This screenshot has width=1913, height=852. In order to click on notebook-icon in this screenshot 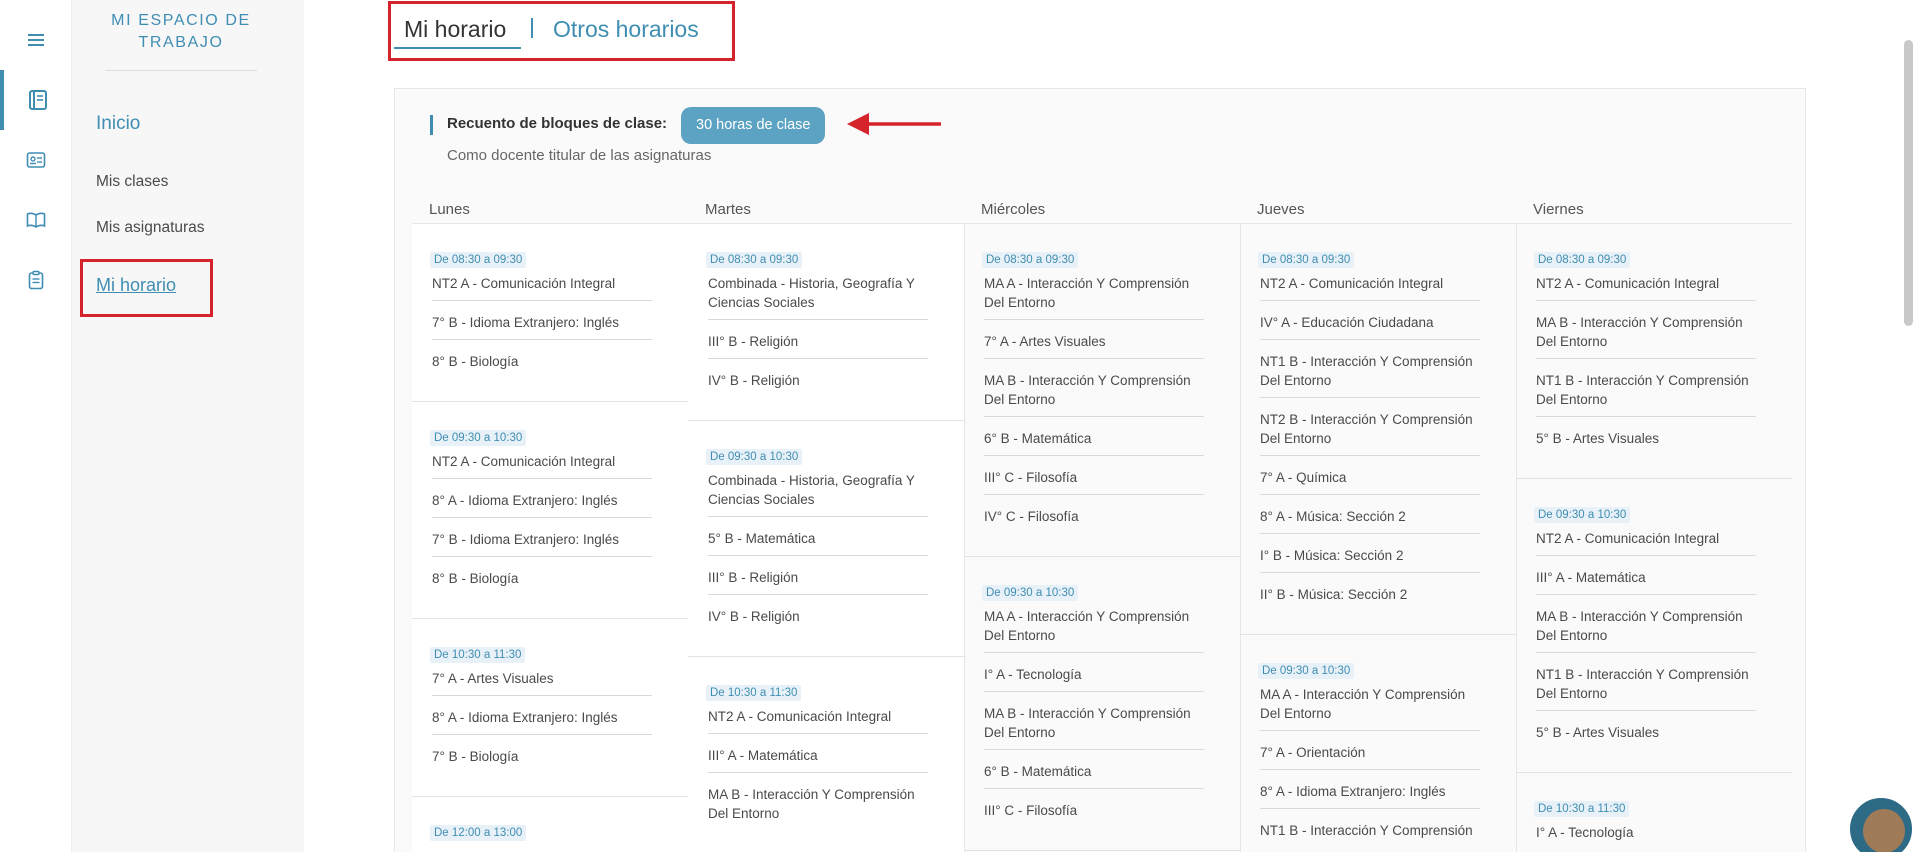, I will do `click(36, 100)`.